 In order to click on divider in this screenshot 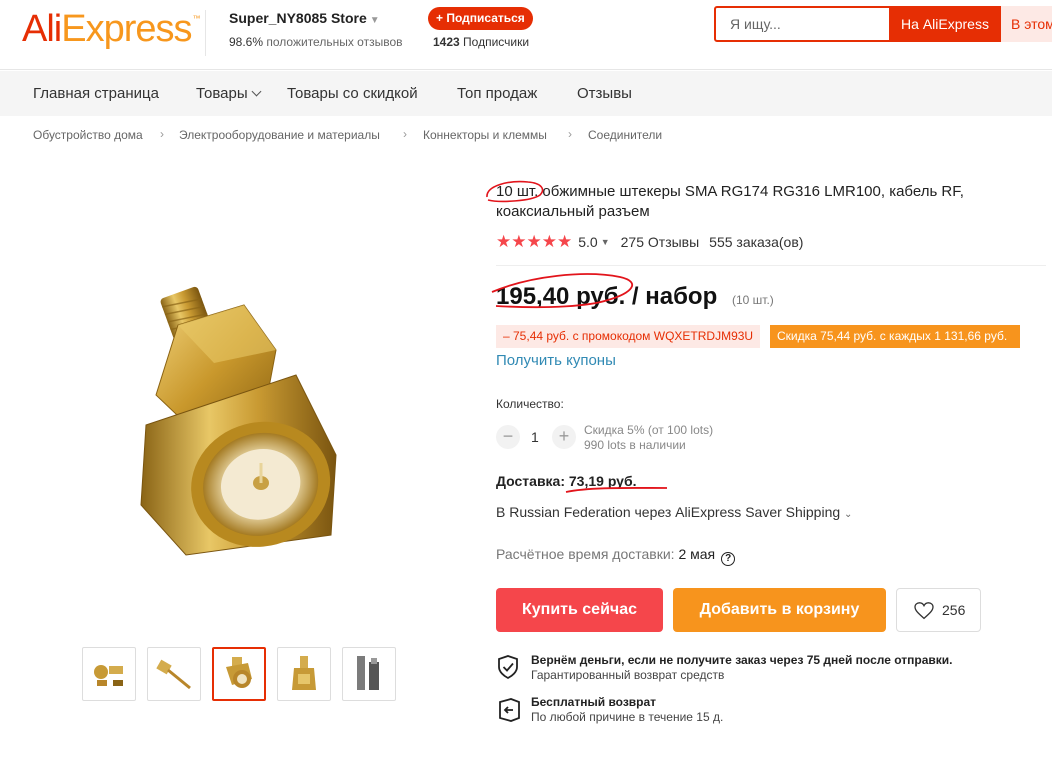, I will do `click(771, 265)`.